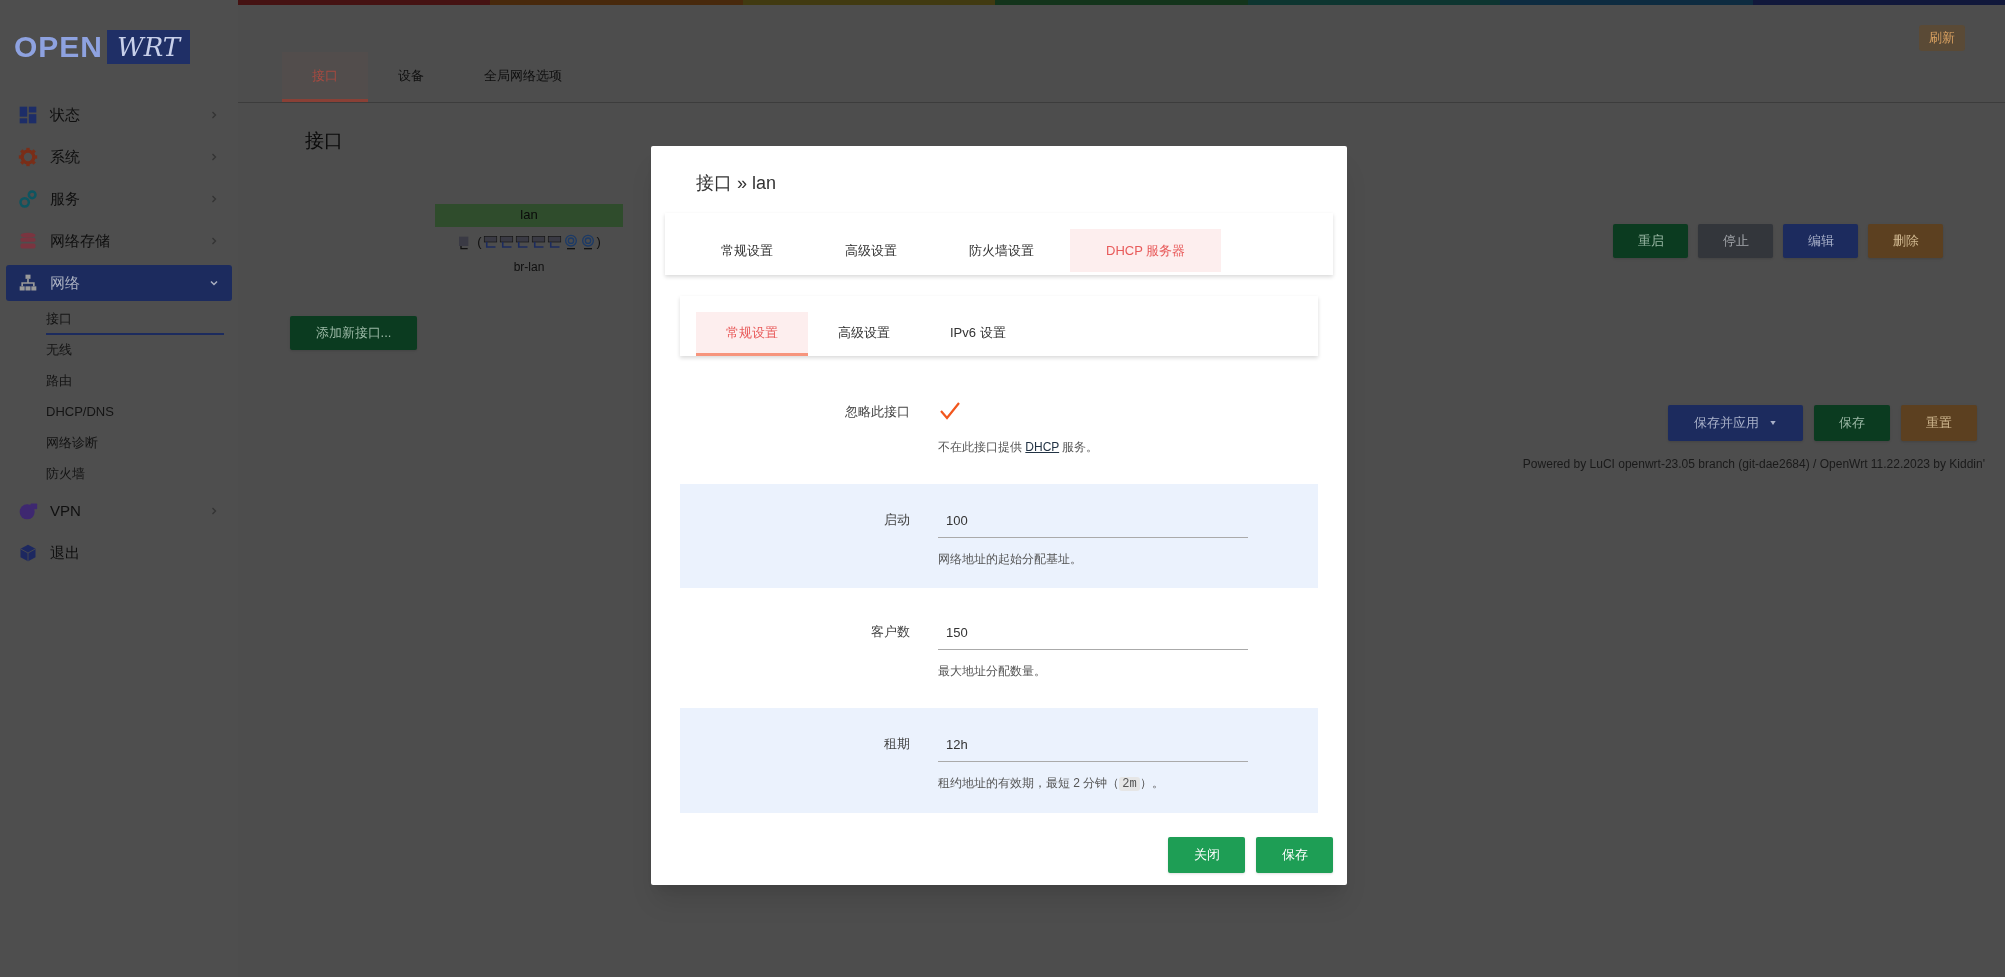 Image resolution: width=2005 pixels, height=977 pixels. Describe the element at coordinates (896, 520) in the screenshot. I see `field-label: 启动` at that location.